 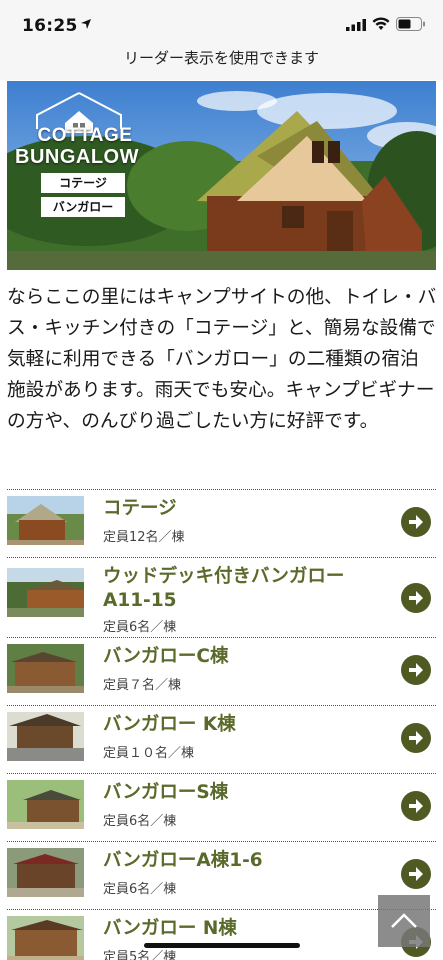 I want to click on list-item: バンガローS棟 定員6名／棟, so click(x=221, y=807).